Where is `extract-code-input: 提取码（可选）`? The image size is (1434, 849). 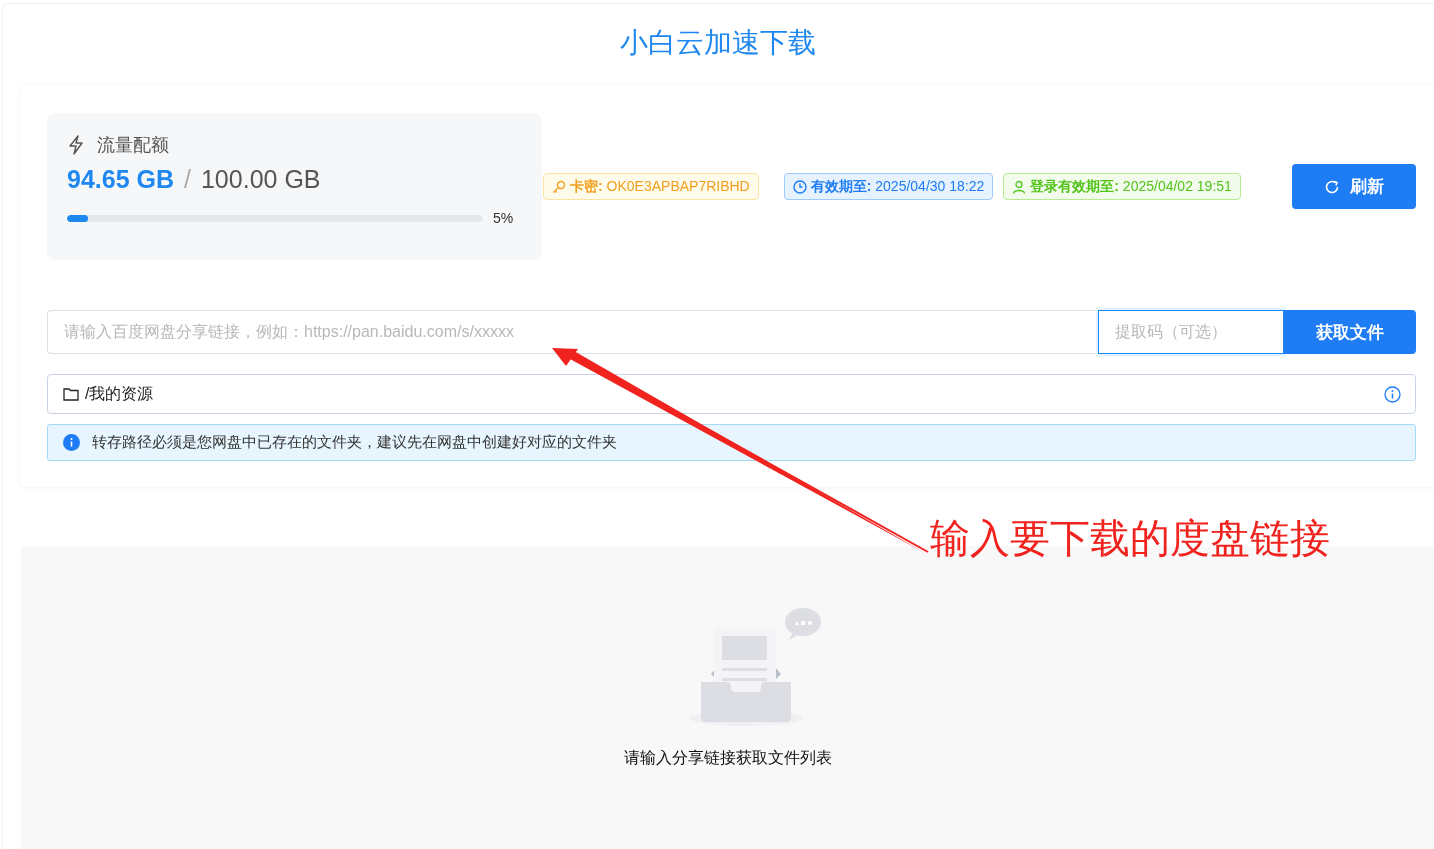
extract-code-input: 提取码（可选） is located at coordinates (1191, 332).